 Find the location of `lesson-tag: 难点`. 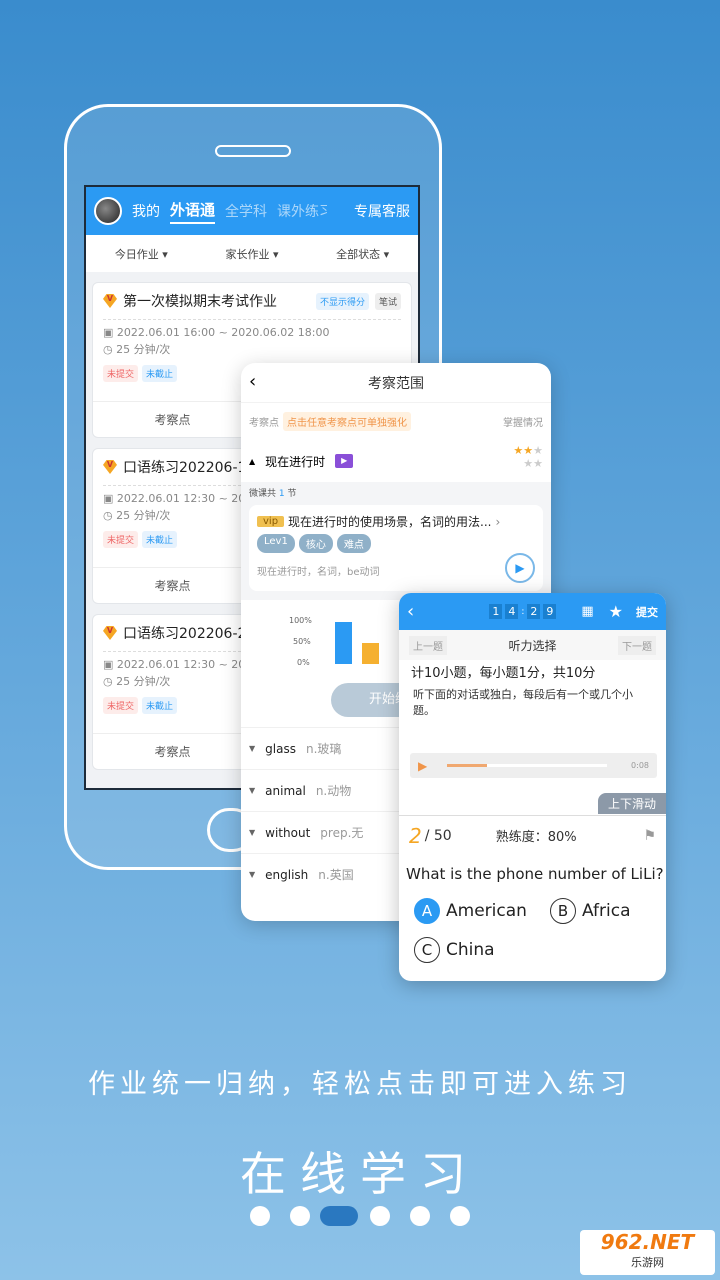

lesson-tag: 难点 is located at coordinates (353, 543).